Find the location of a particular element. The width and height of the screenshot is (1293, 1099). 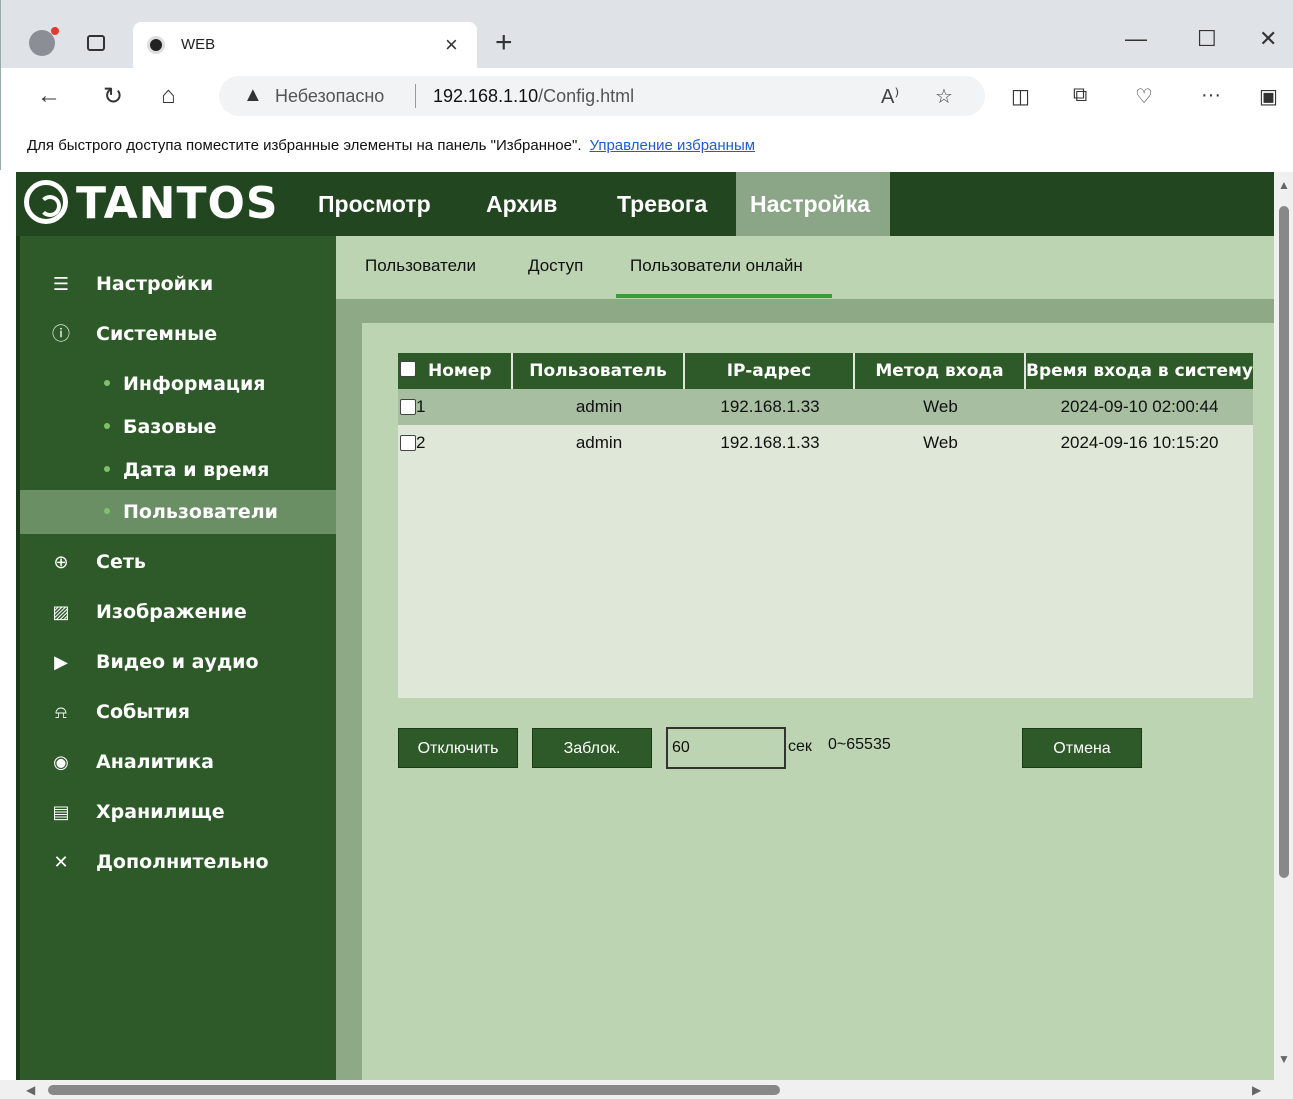

sidebar-item-information: Информация is located at coordinates (178, 384).